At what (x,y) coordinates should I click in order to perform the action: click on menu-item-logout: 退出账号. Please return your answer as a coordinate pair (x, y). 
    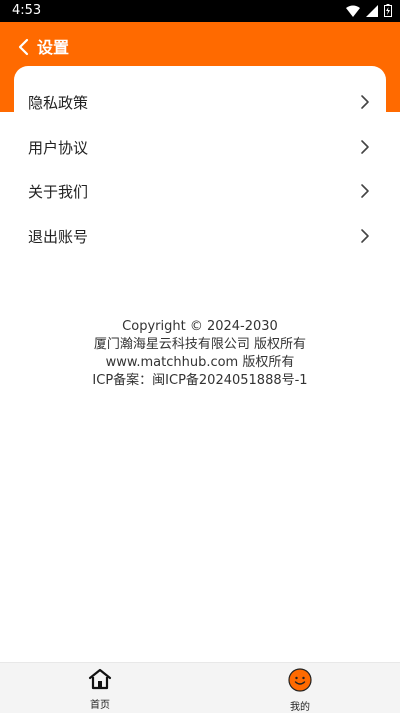
    Looking at the image, I should click on (200, 236).